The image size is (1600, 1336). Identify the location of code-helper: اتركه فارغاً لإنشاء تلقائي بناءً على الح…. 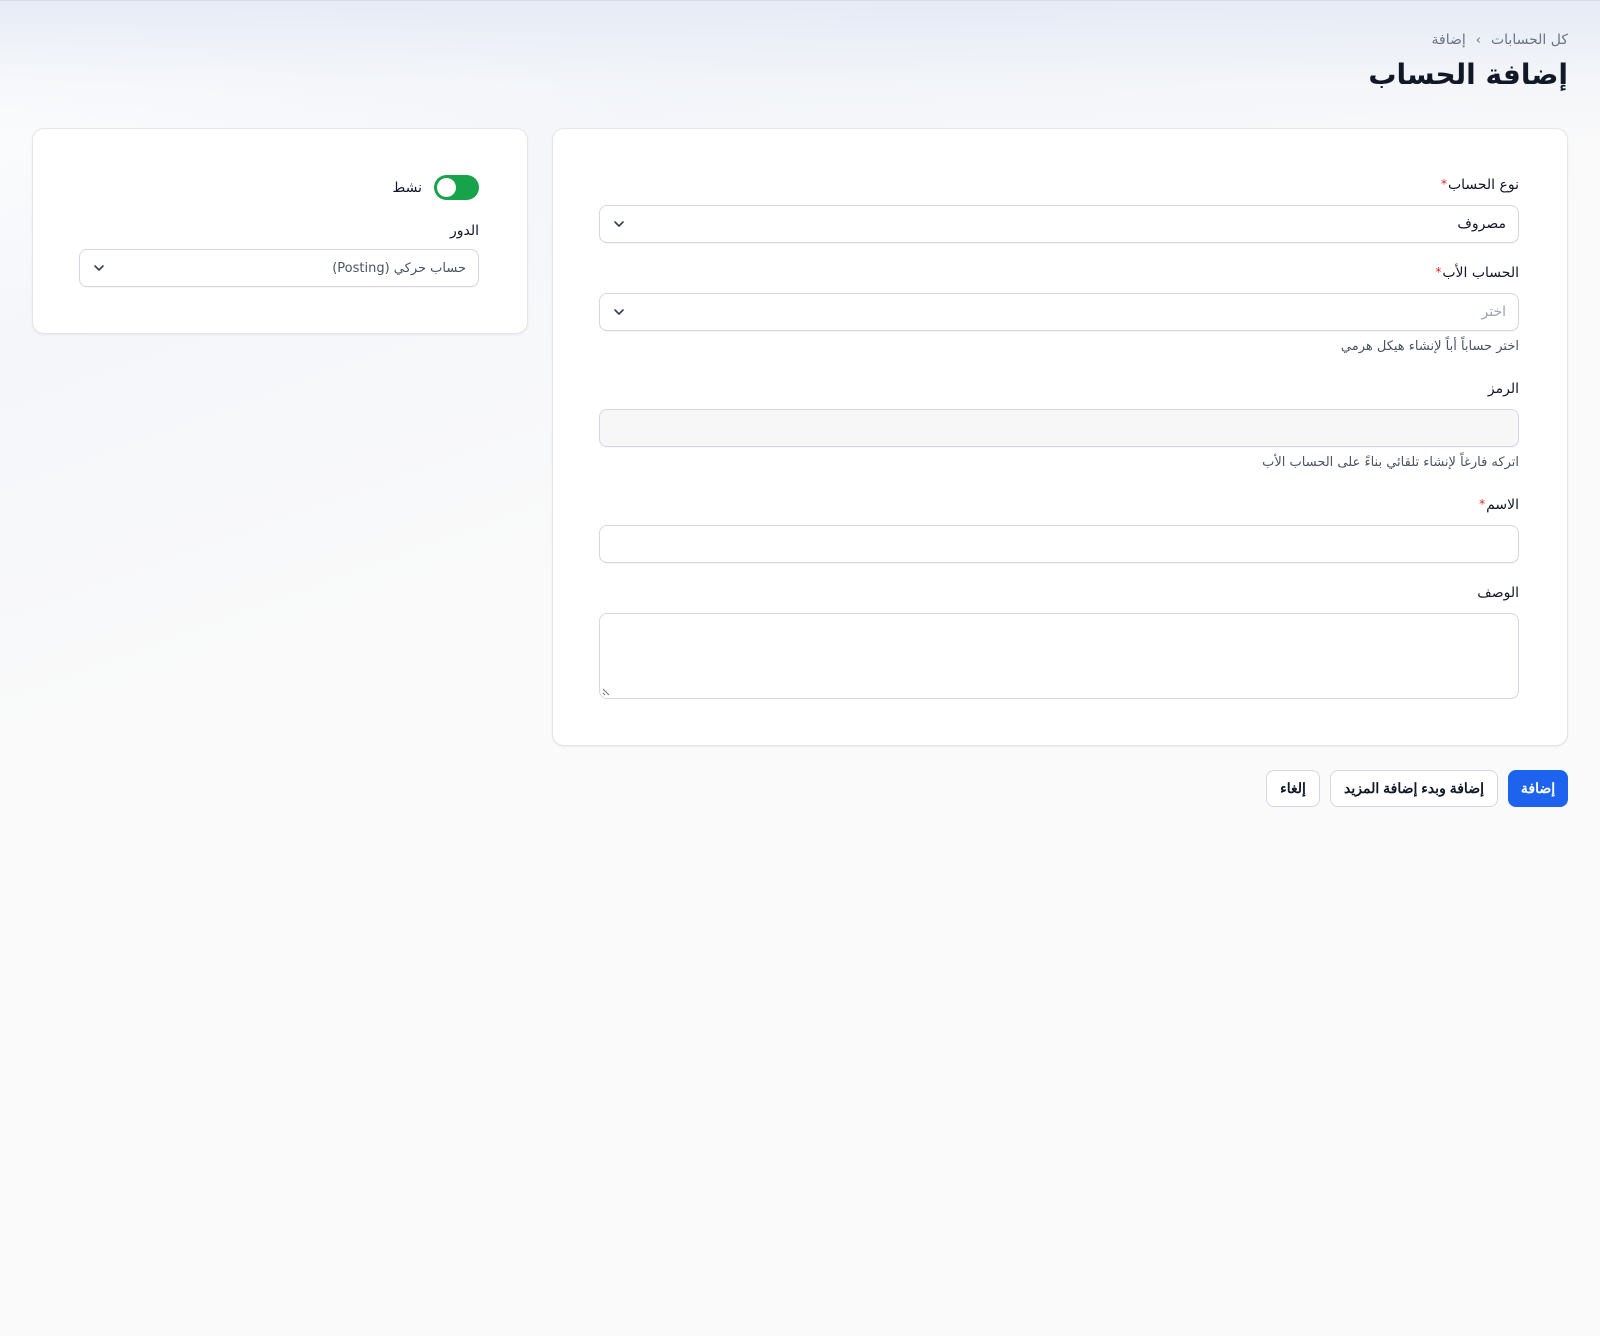
(1390, 462).